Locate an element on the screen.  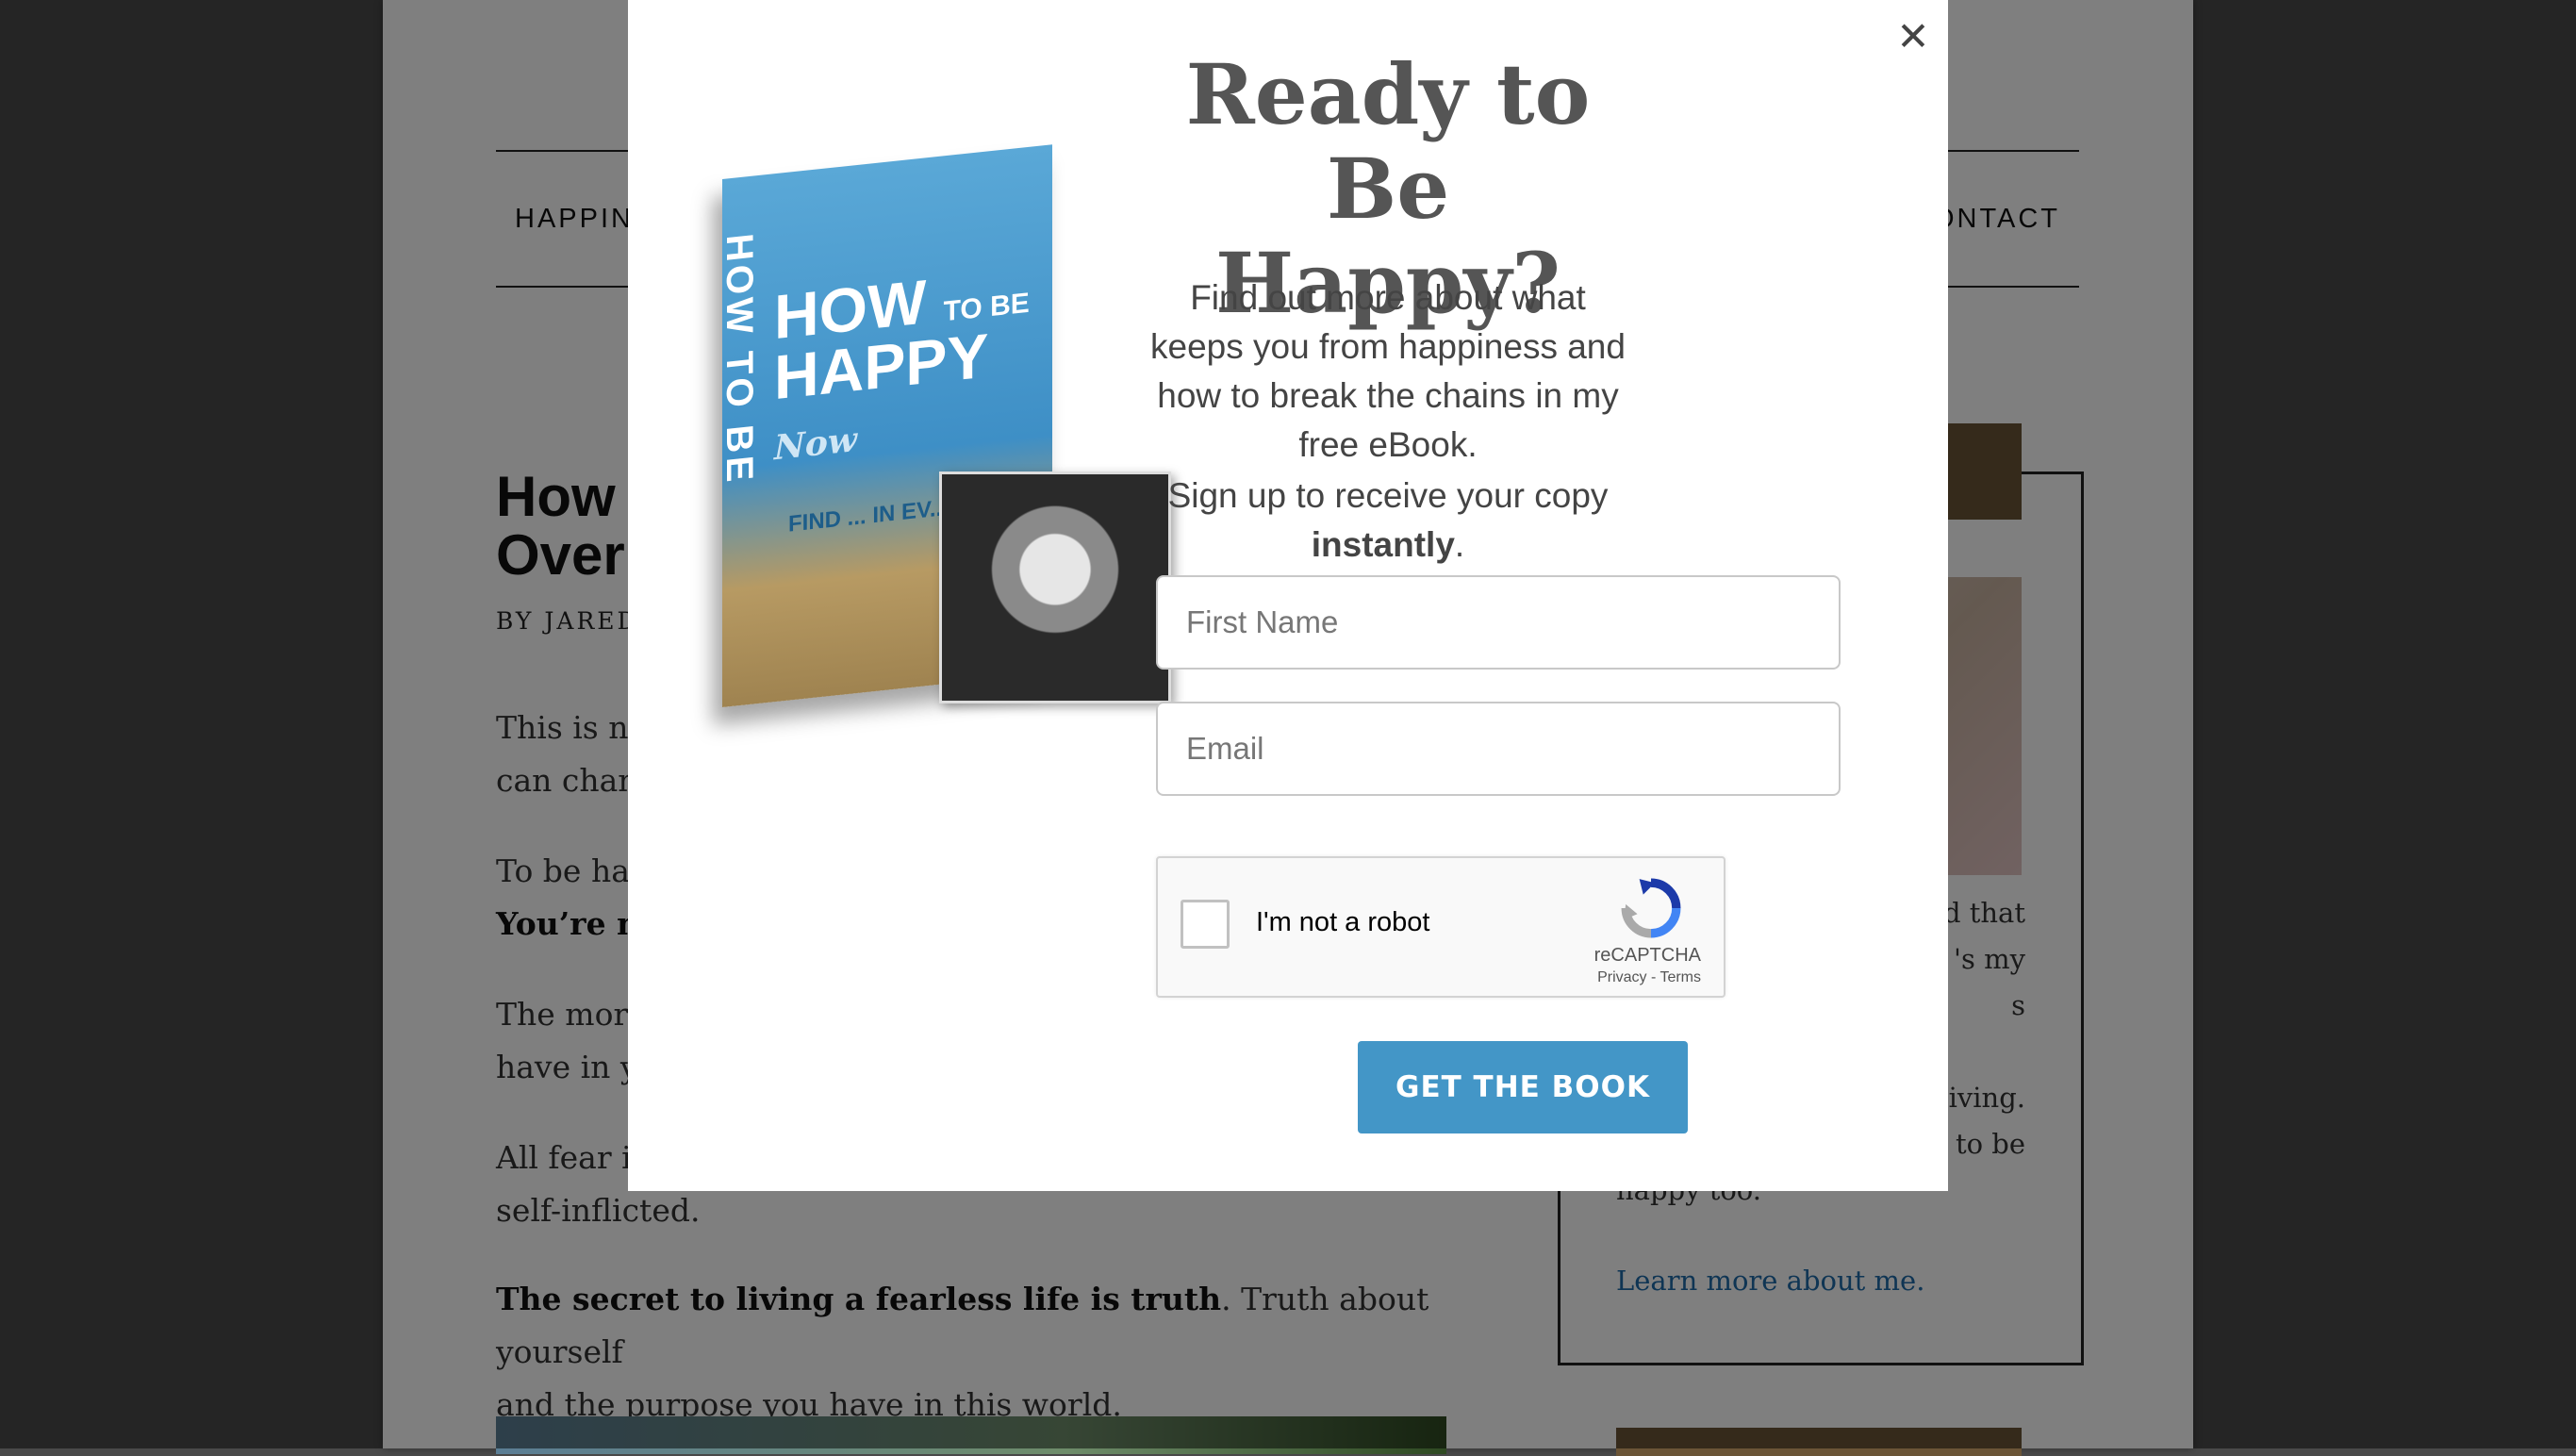
signup-text: Sign up to receive your copy is located at coordinates (1388, 495).